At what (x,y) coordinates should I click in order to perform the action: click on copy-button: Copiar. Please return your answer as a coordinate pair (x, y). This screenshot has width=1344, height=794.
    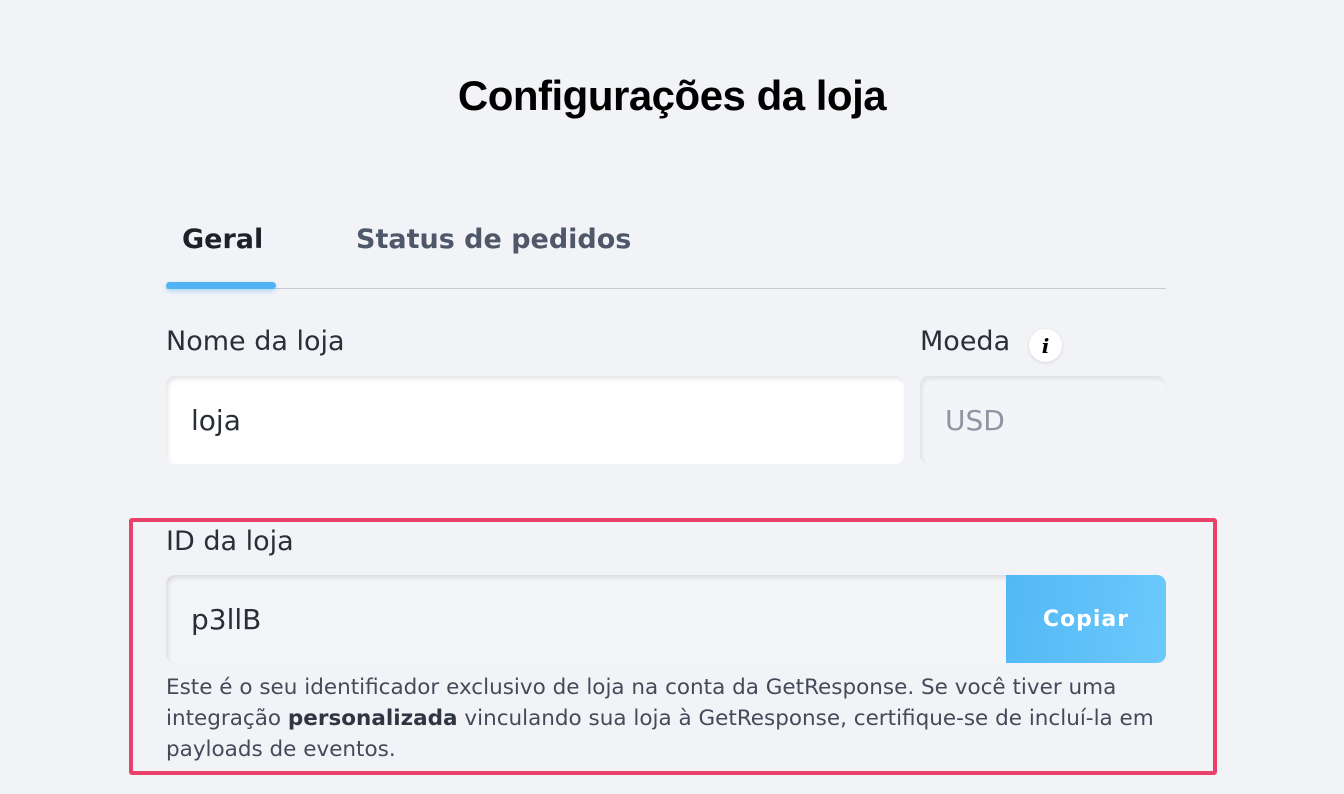
    Looking at the image, I should click on (1086, 619).